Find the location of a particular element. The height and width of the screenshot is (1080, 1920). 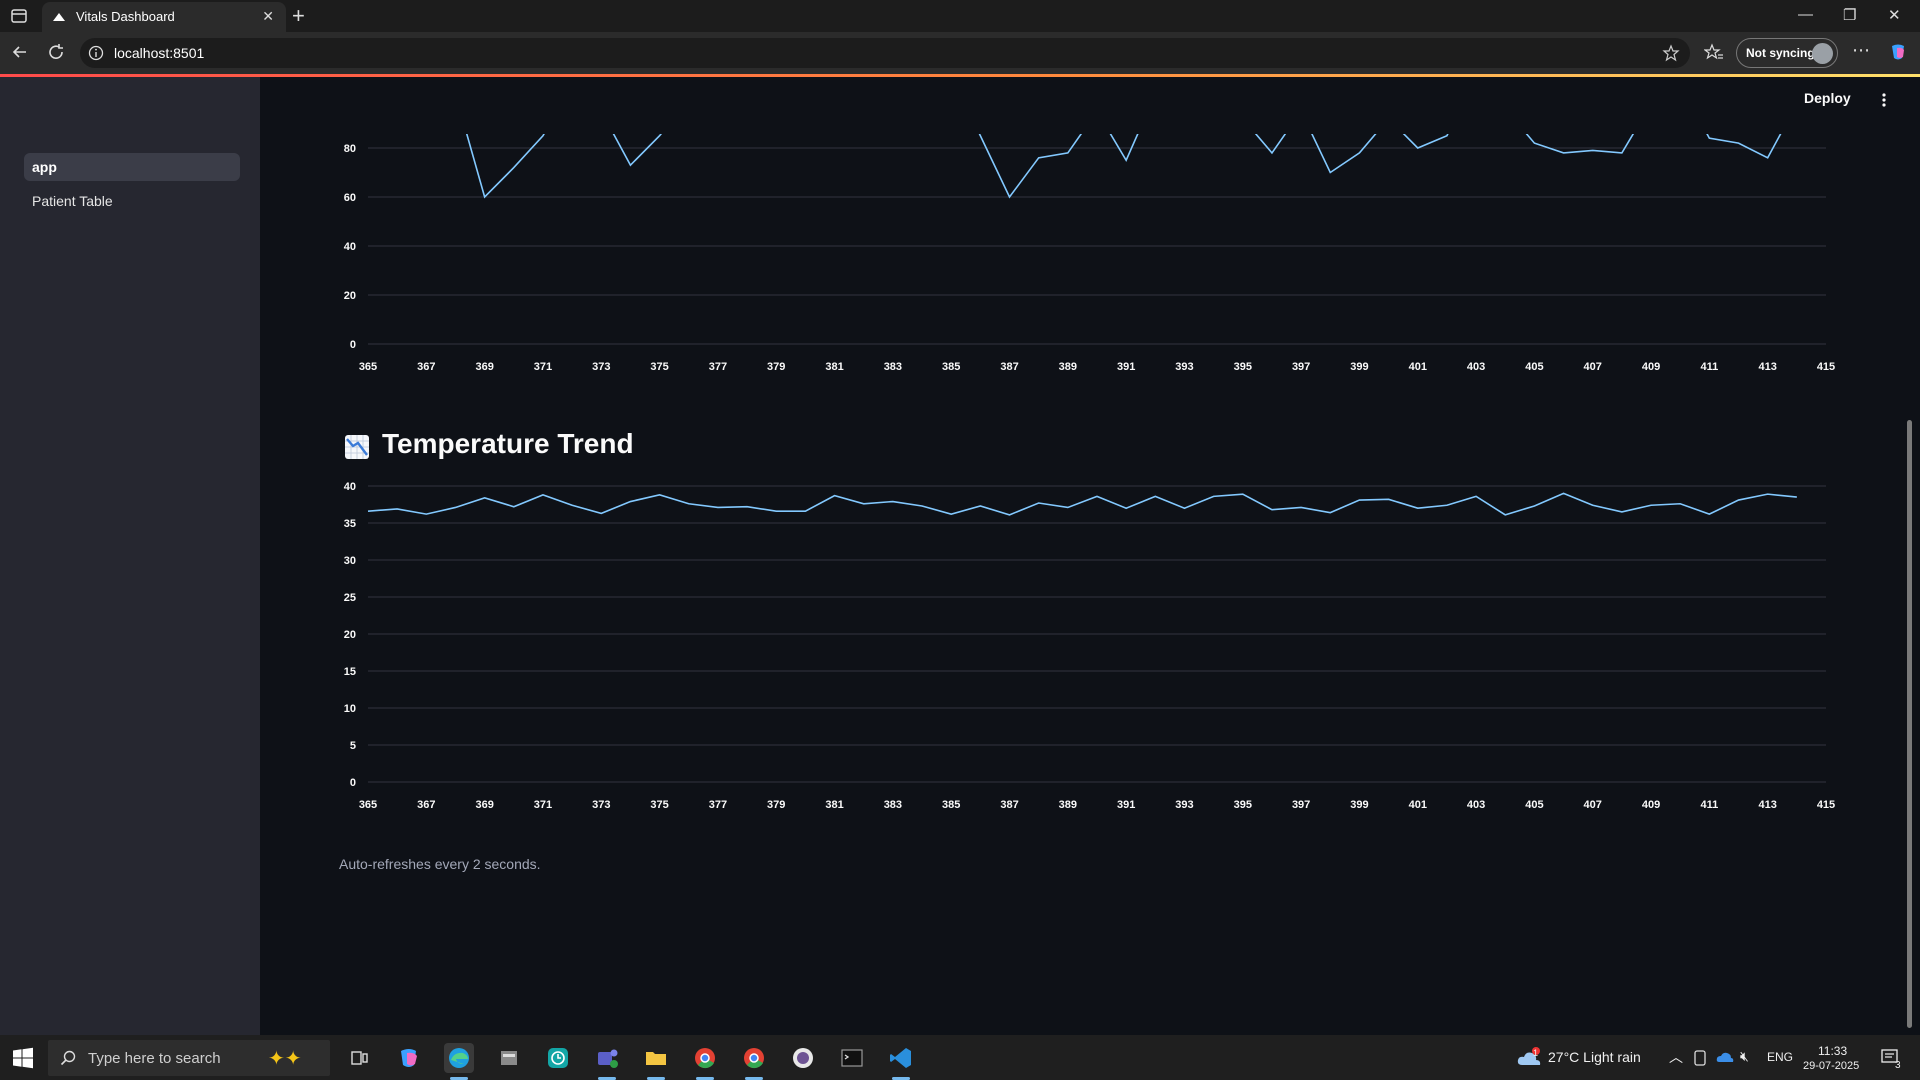

y-tick-label: 10 is located at coordinates (350, 709).